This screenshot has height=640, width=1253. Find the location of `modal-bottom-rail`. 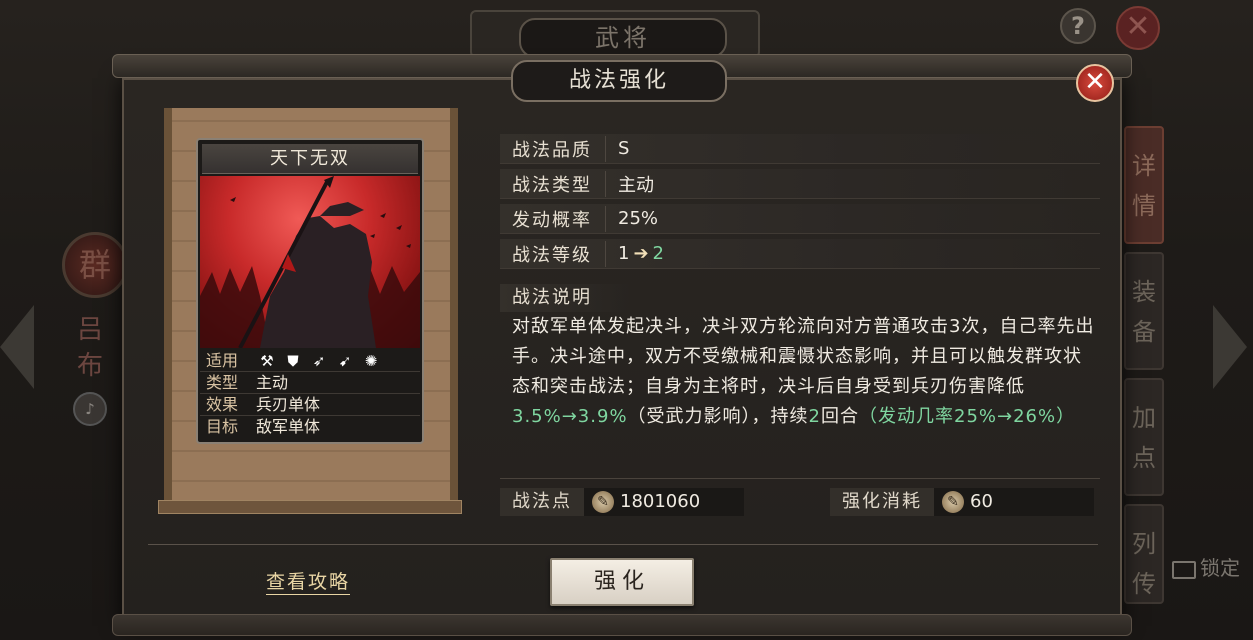

modal-bottom-rail is located at coordinates (622, 625).